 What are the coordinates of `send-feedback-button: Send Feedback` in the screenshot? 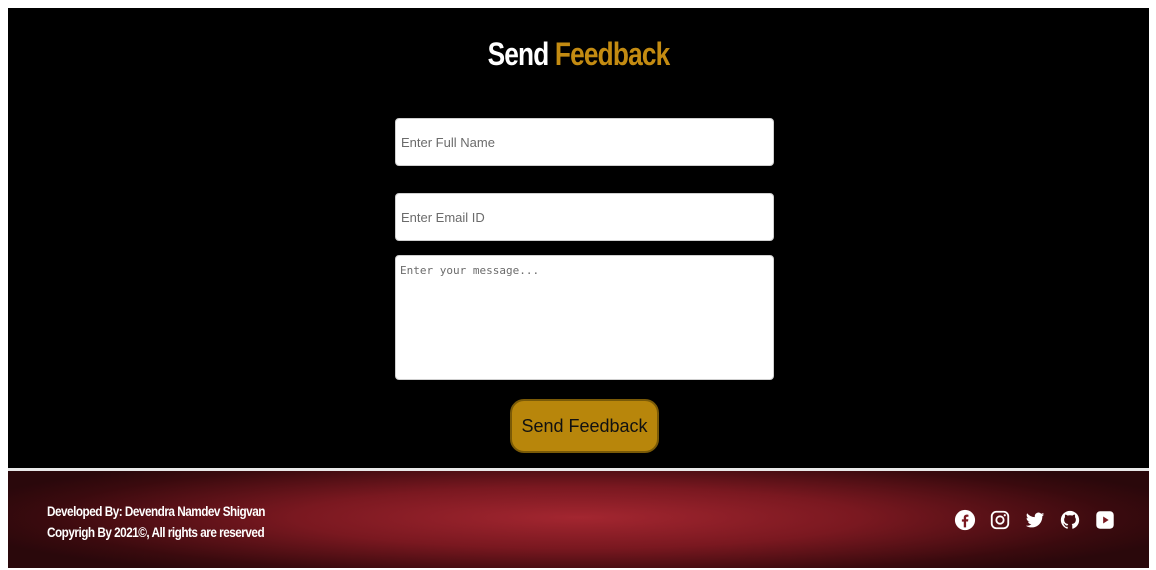 It's located at (584, 426).